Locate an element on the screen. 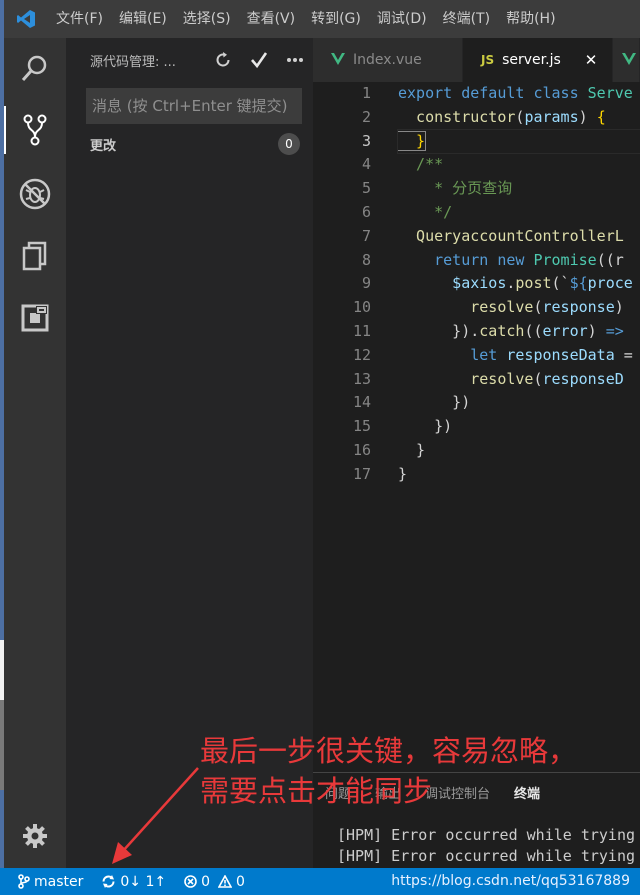 This screenshot has width=640, height=895. extensions-icon is located at coordinates (35, 318).